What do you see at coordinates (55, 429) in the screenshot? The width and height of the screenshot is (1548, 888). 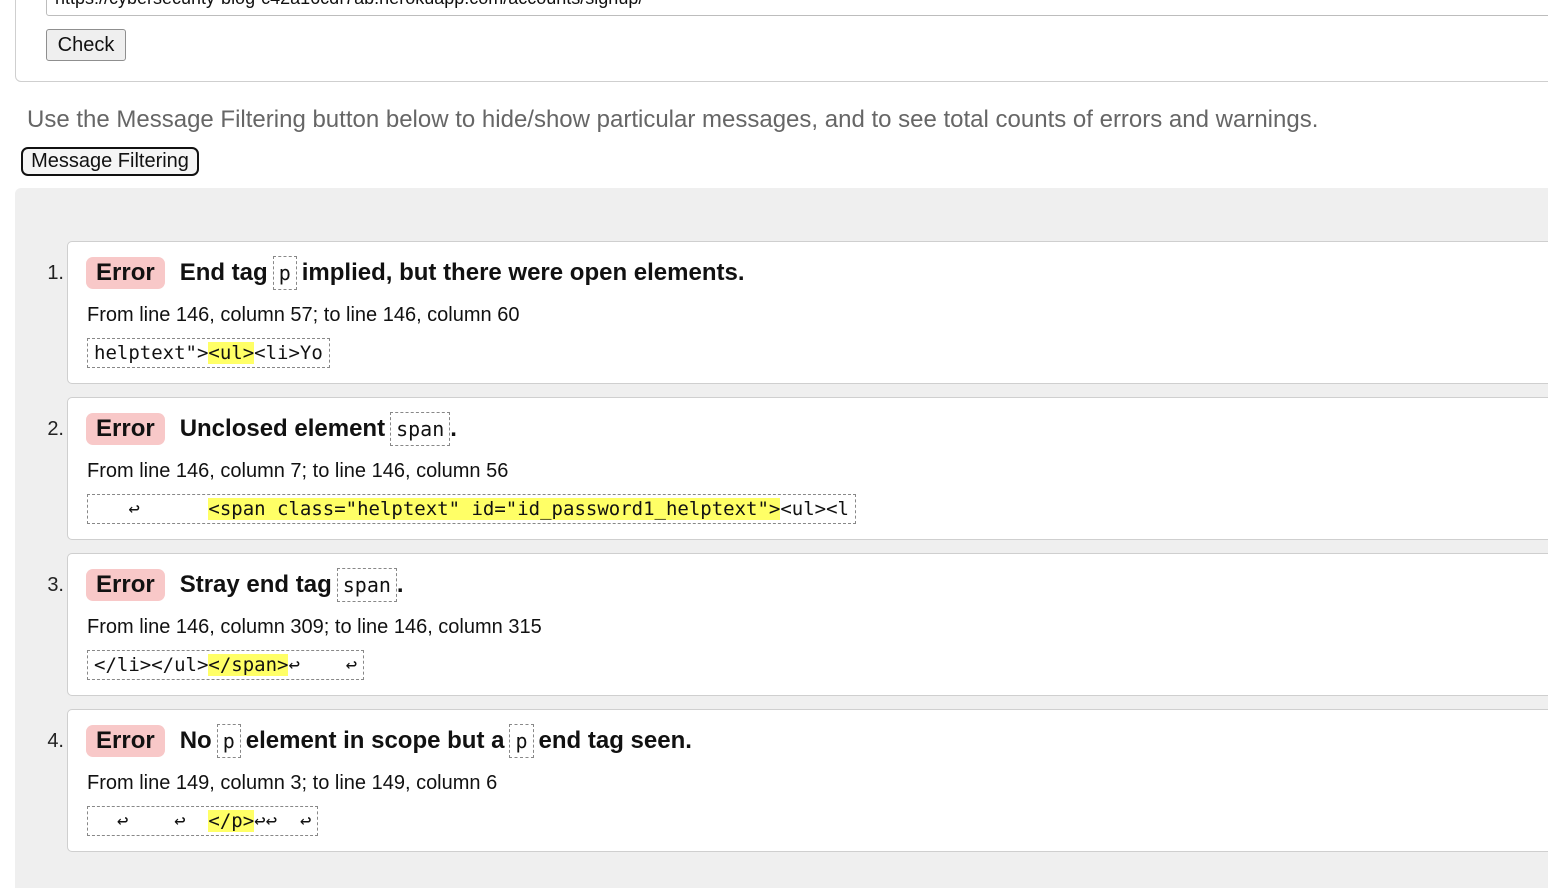 I see `message-number: 2.` at bounding box center [55, 429].